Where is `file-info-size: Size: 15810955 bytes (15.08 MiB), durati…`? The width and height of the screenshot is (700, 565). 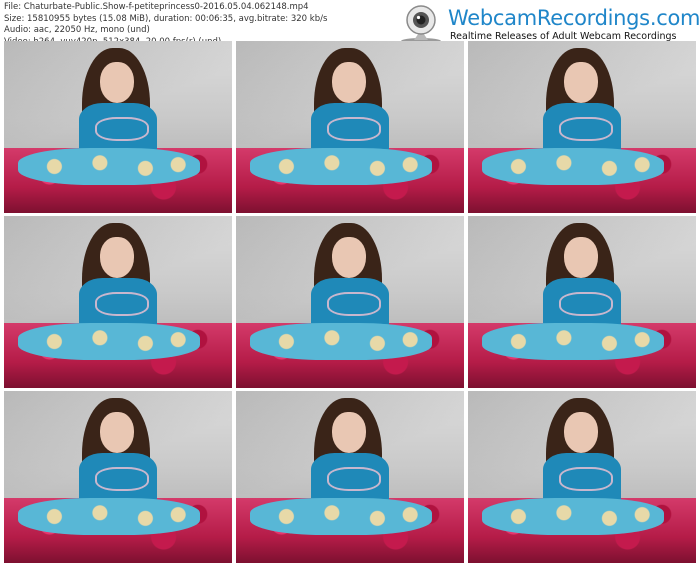 file-info-size: Size: 15810955 bytes (15.08 MiB), durati… is located at coordinates (166, 18).